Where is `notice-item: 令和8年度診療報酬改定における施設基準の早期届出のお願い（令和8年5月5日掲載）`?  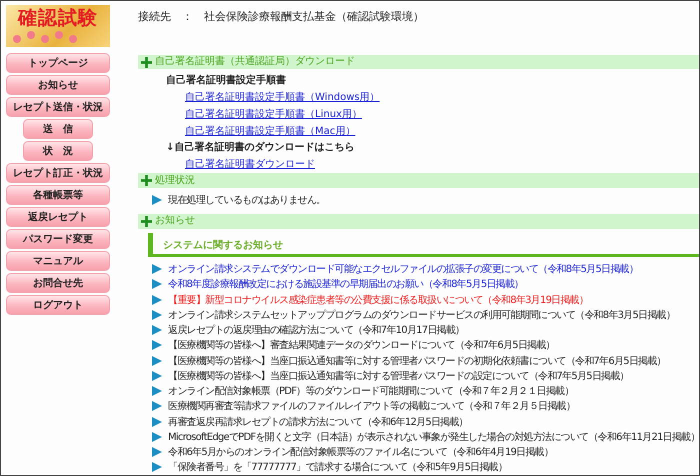 notice-item: 令和8年度診療報酬改定における施設基準の早期届出のお願い（令和8年5月5日掲載） is located at coordinates (346, 284).